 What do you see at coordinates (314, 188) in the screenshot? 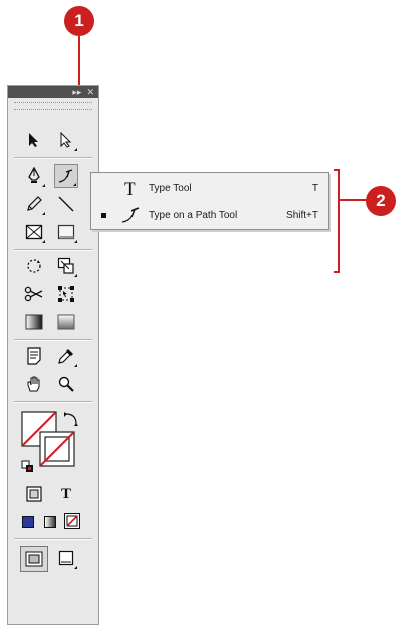
I see `menu-item-shortcut: T` at bounding box center [314, 188].